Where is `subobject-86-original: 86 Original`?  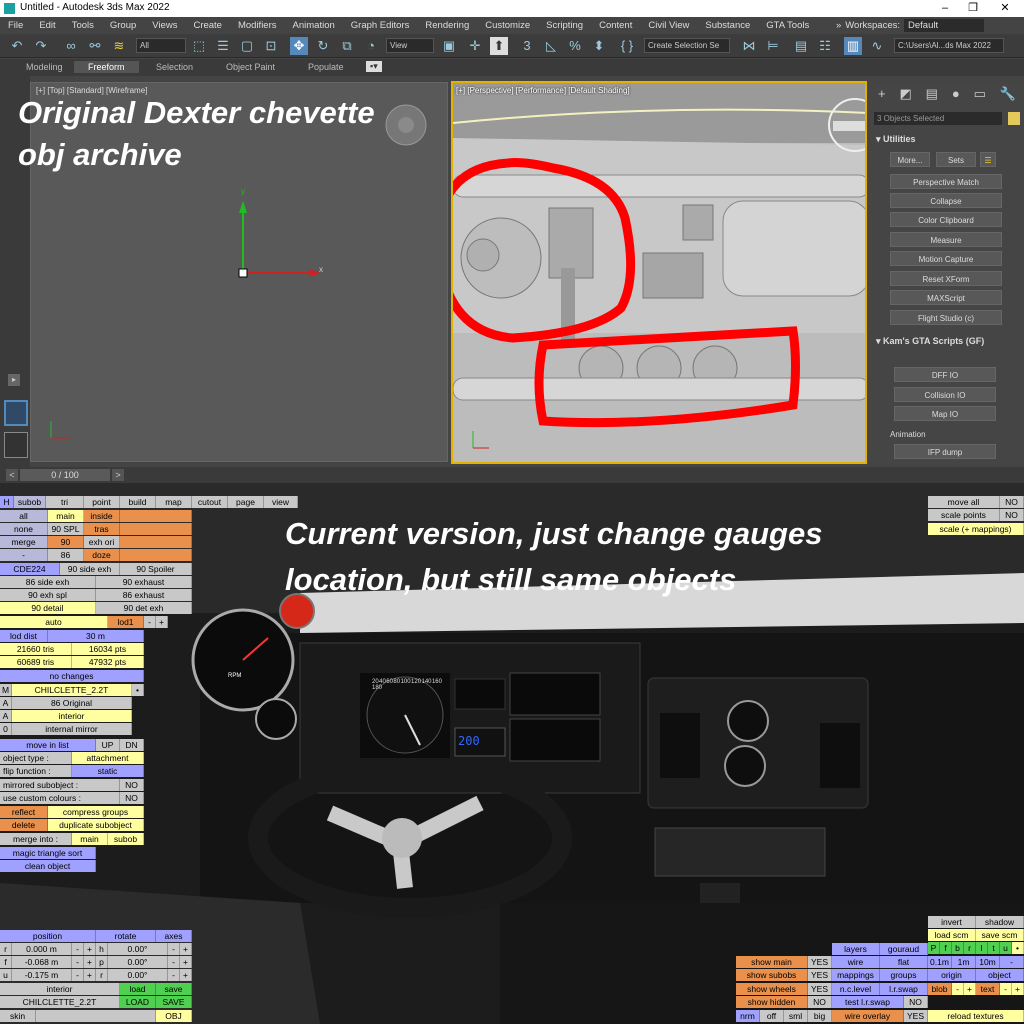
subobject-86-original: 86 Original is located at coordinates (72, 703).